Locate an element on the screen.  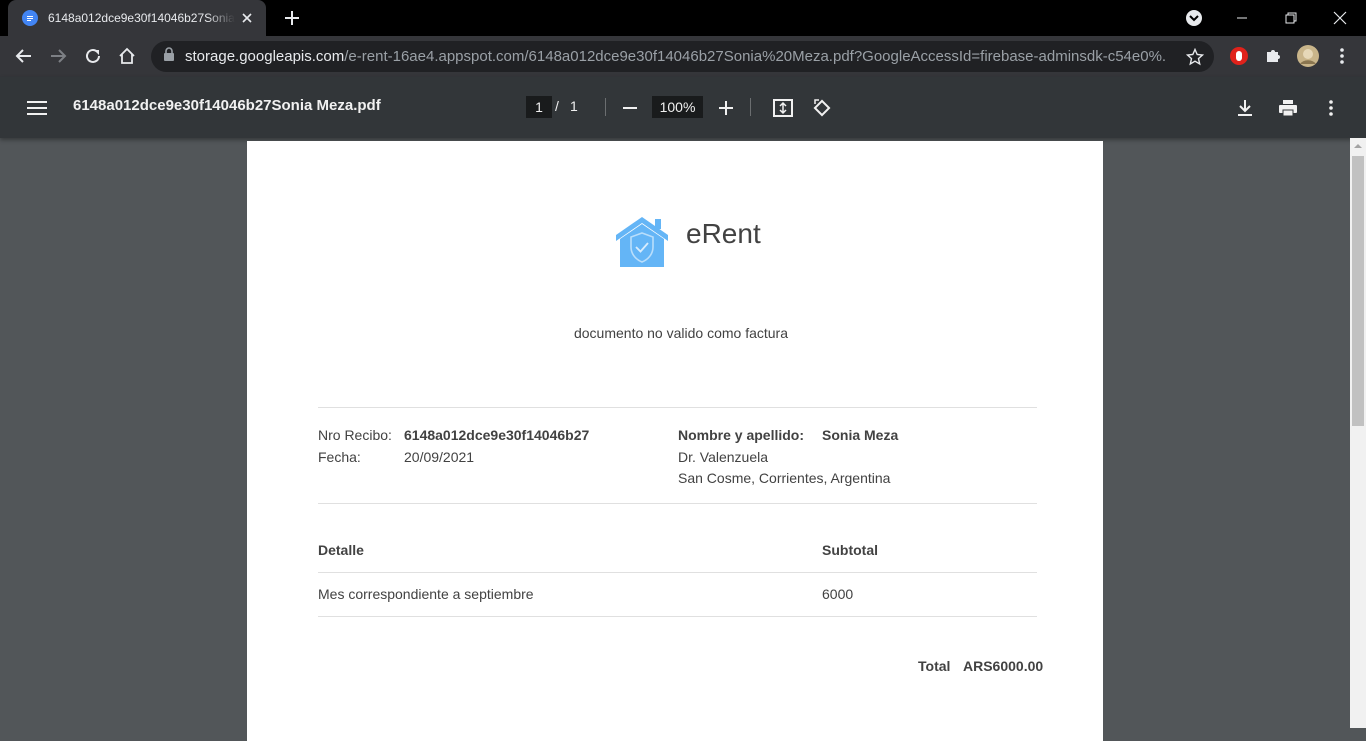
pdf-file-name: 6148a012dce9e30f14046b27Sonia Meza.pdf is located at coordinates (227, 105).